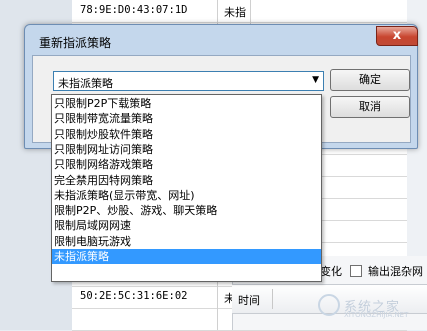 This screenshot has width=427, height=331. What do you see at coordinates (186, 225) in the screenshot?
I see `dropdown-option: 限制局域网网速` at bounding box center [186, 225].